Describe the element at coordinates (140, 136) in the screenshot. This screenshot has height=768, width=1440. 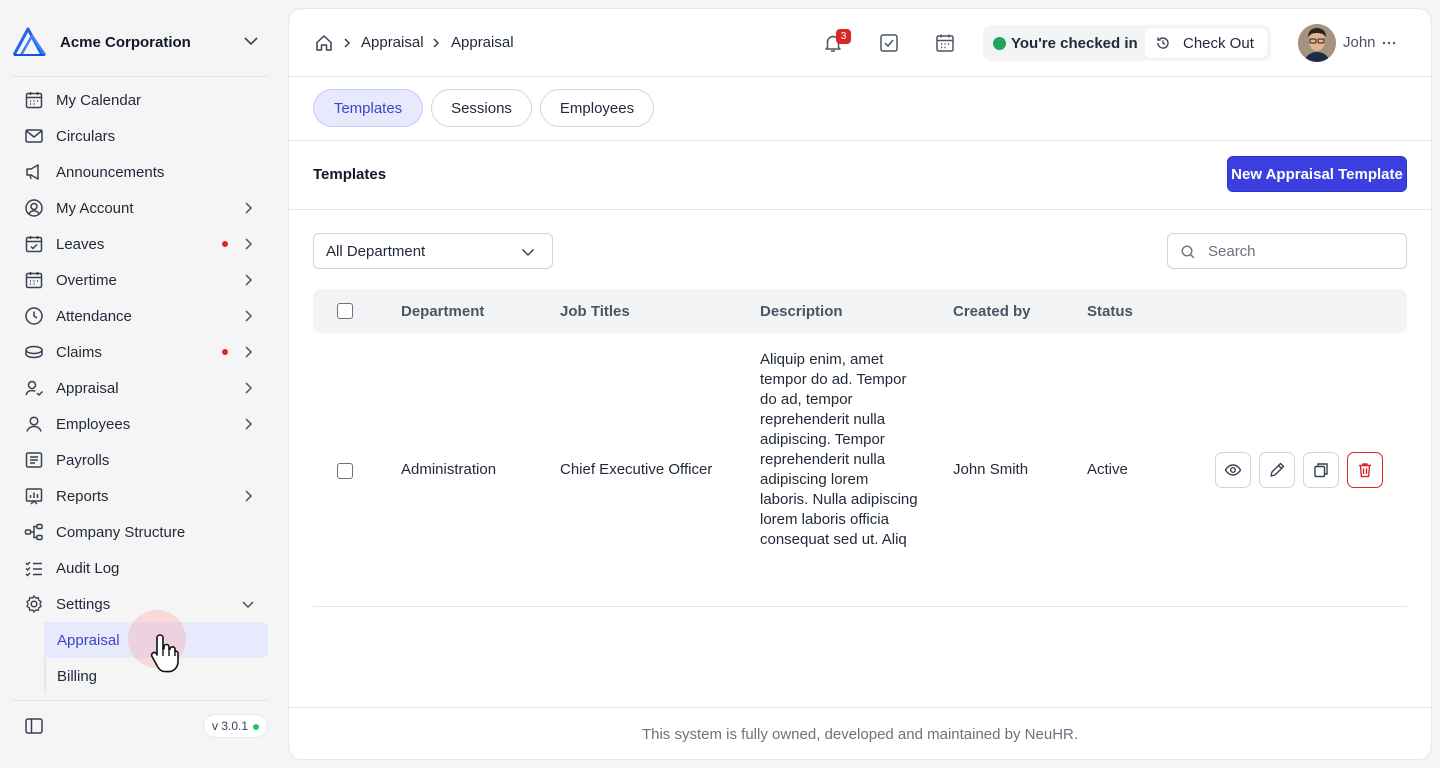
I see `sidebar-item-circulars: Circulars` at that location.